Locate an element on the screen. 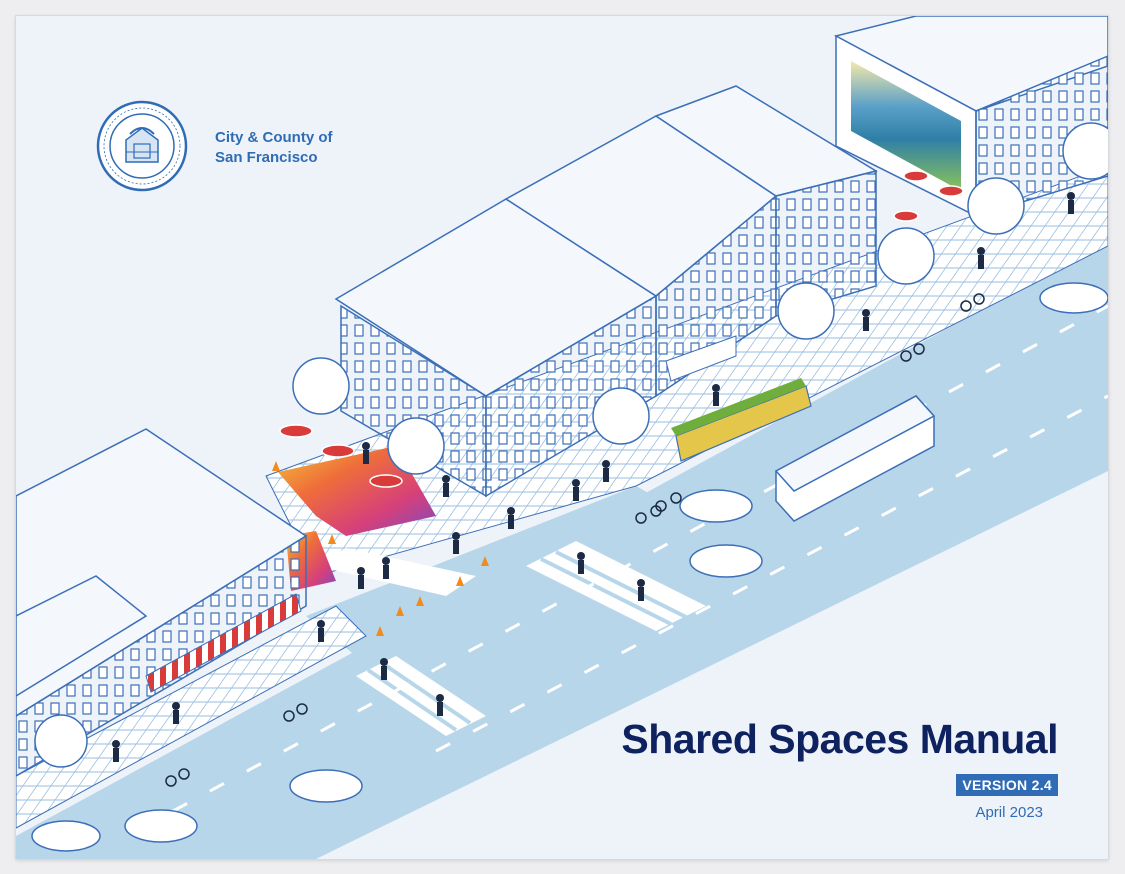  city-seal-icon is located at coordinates (142, 146).